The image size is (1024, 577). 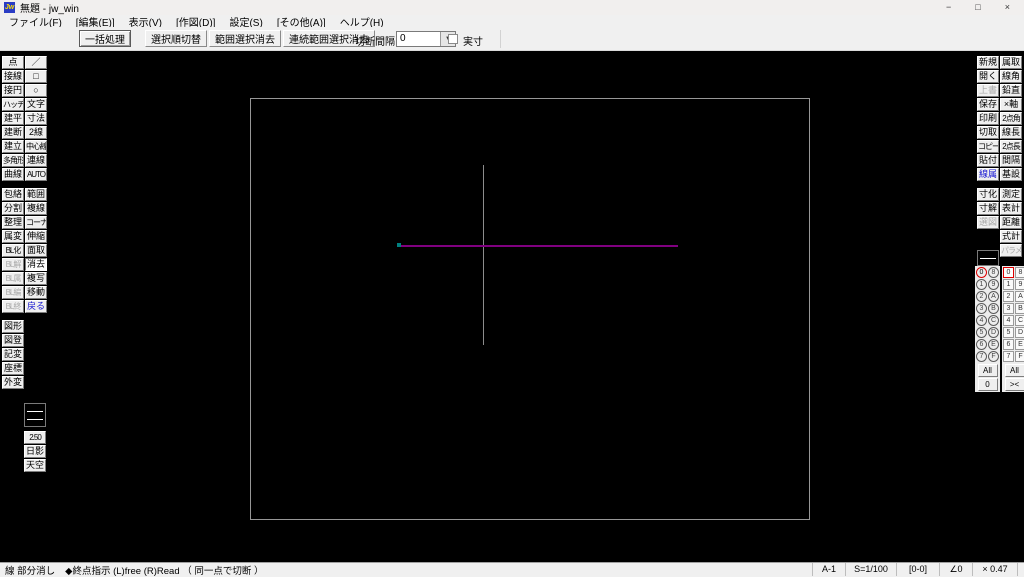 I want to click on tool-button-日影: 日影, so click(x=35, y=451).